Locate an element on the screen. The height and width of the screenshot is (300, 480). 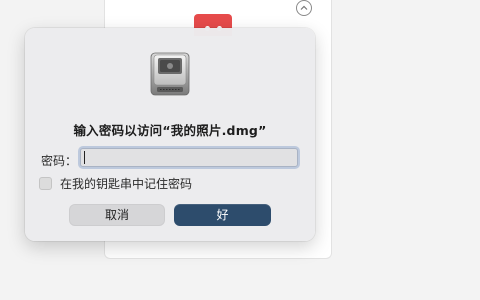
cancel-button: 取消 is located at coordinates (117, 215).